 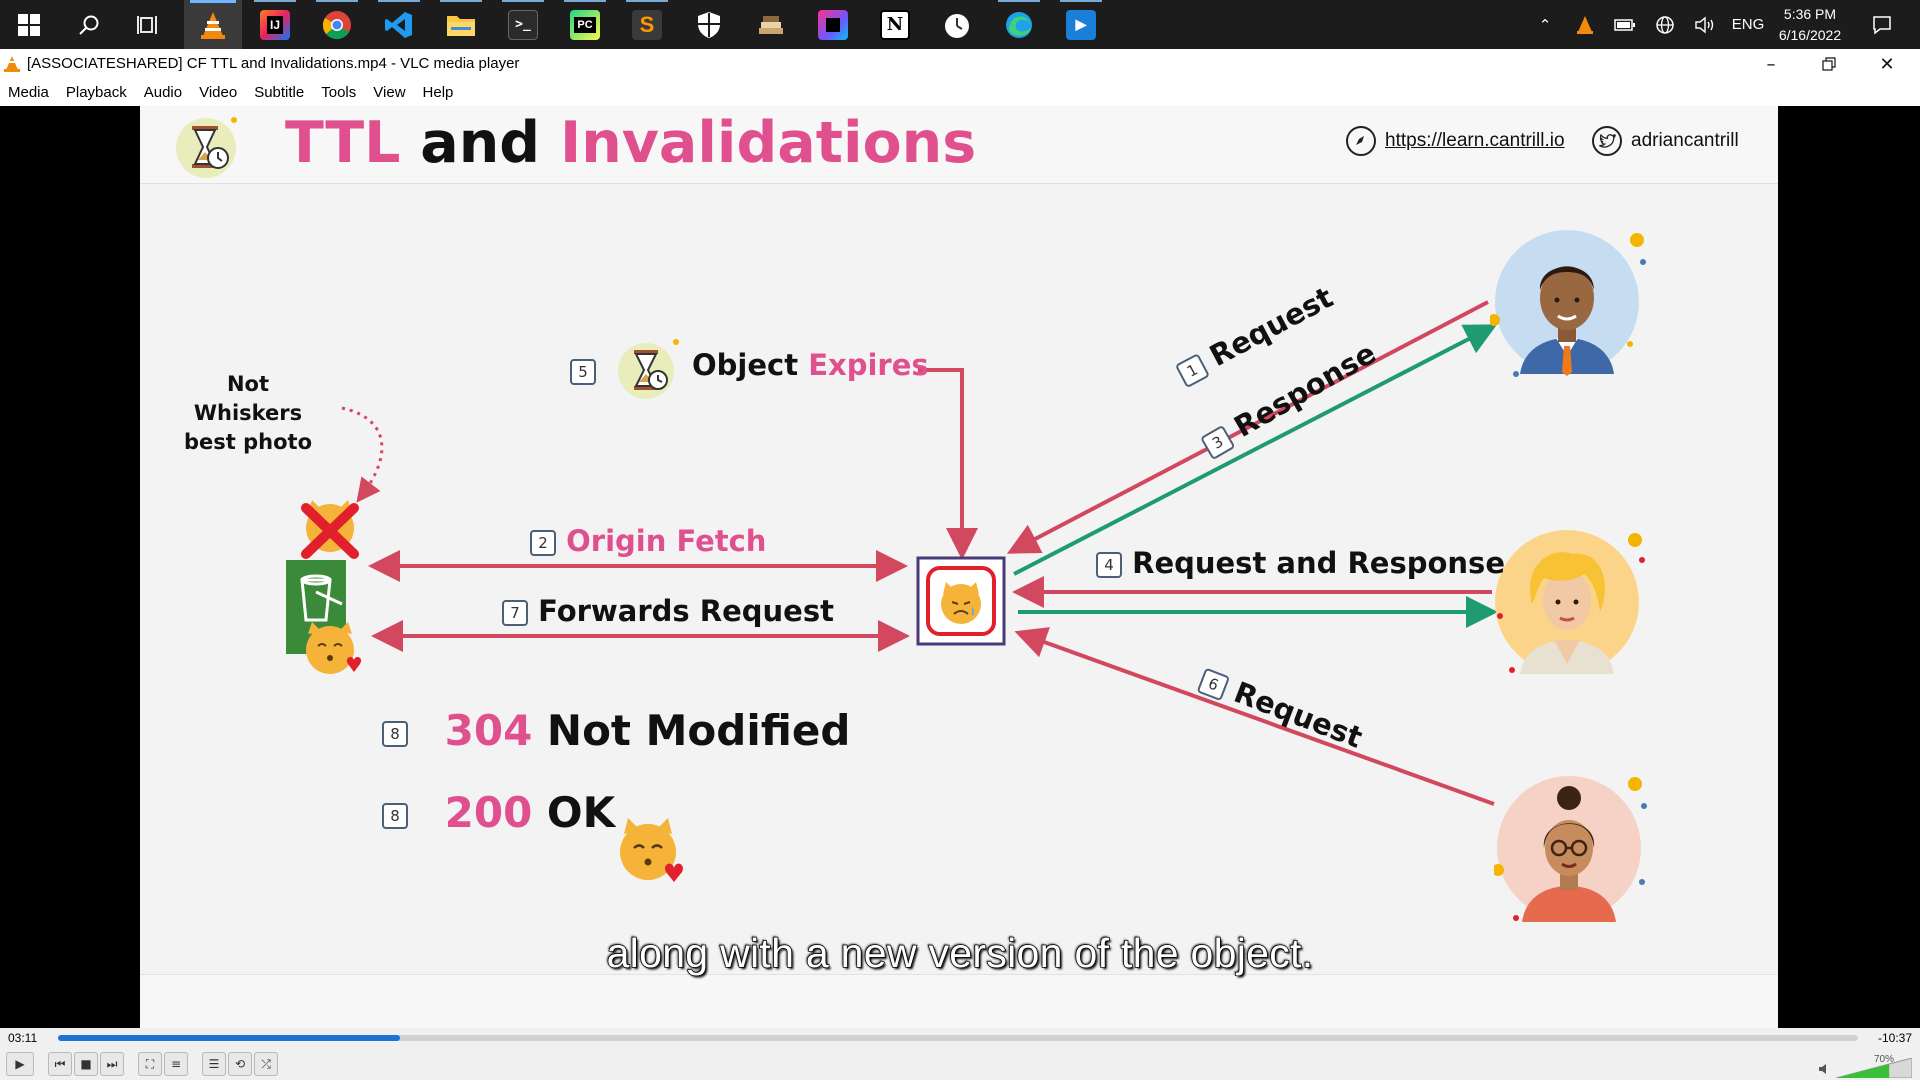 I want to click on jetbrains-toolbox-icon, so click(x=833, y=24).